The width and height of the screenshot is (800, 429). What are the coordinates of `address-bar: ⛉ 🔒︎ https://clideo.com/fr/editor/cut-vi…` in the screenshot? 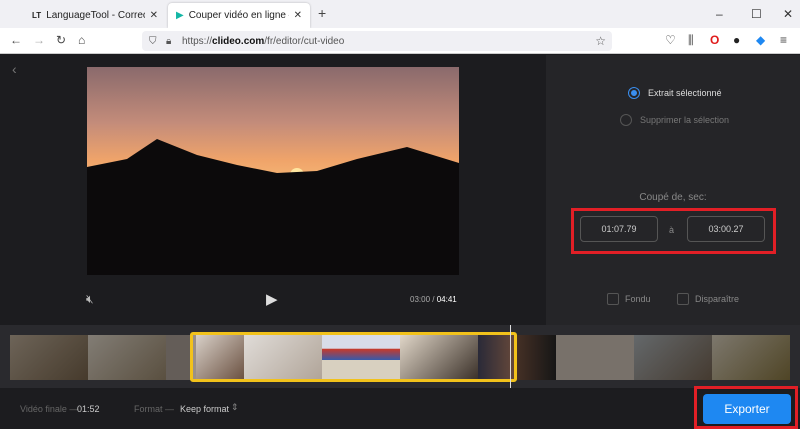 It's located at (377, 41).